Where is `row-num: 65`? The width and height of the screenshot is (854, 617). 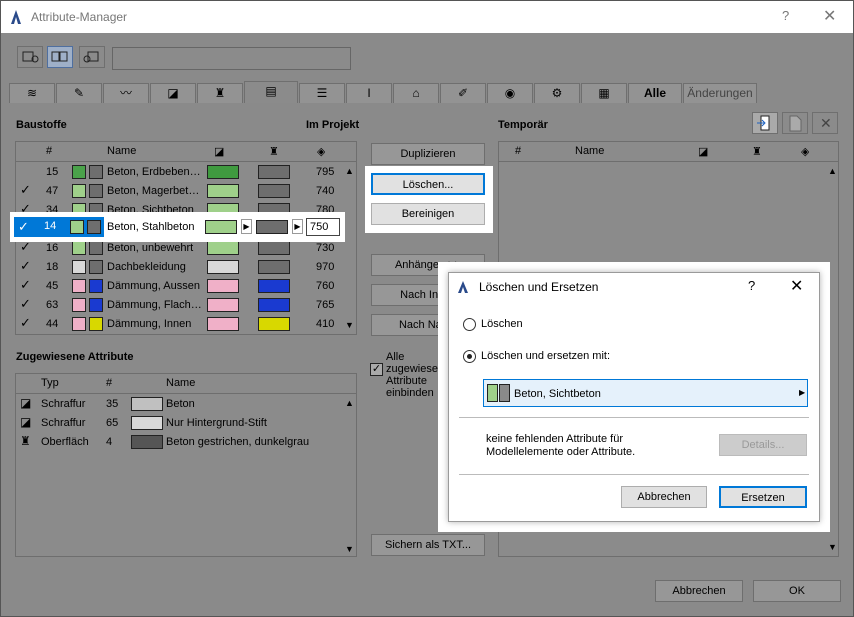 row-num: 65 is located at coordinates (112, 423).